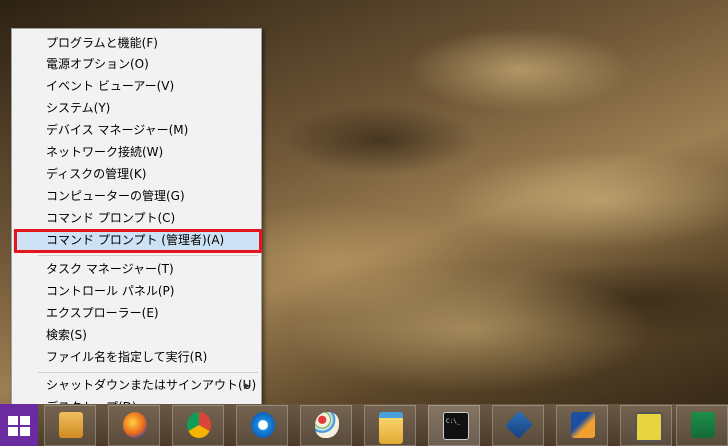  I want to click on taskbar-file-explorer, so click(390, 425).